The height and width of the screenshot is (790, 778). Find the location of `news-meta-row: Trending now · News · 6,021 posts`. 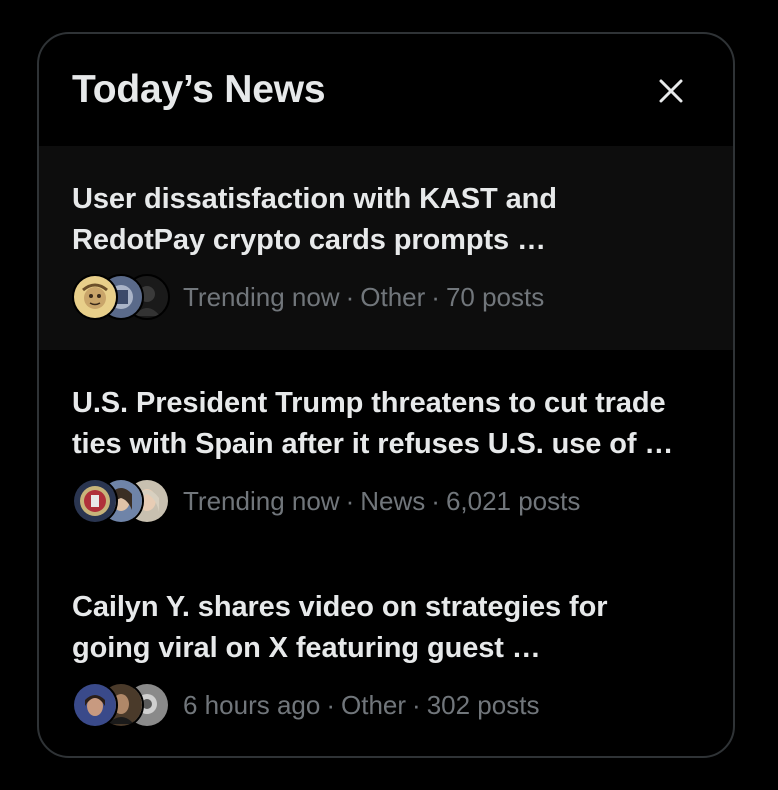

news-meta-row: Trending now · News · 6,021 posts is located at coordinates (386, 501).